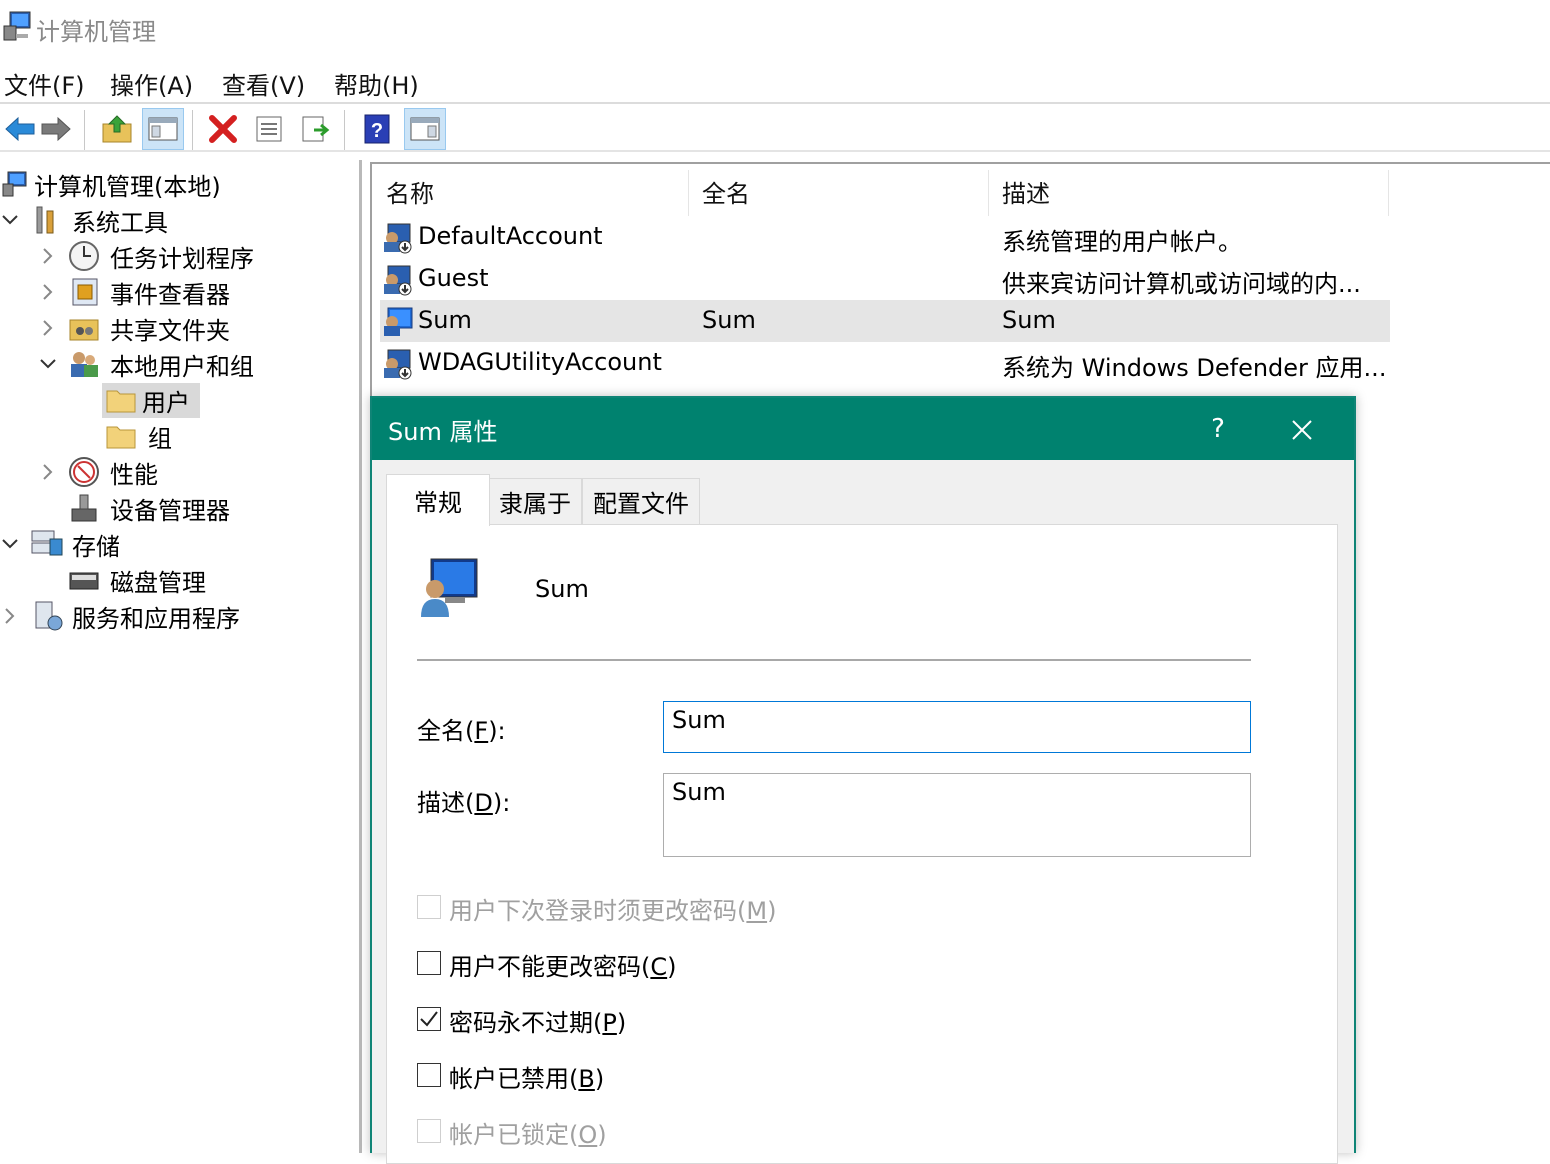 This screenshot has height=1164, width=1550. What do you see at coordinates (398, 321) in the screenshot?
I see `user-icon` at bounding box center [398, 321].